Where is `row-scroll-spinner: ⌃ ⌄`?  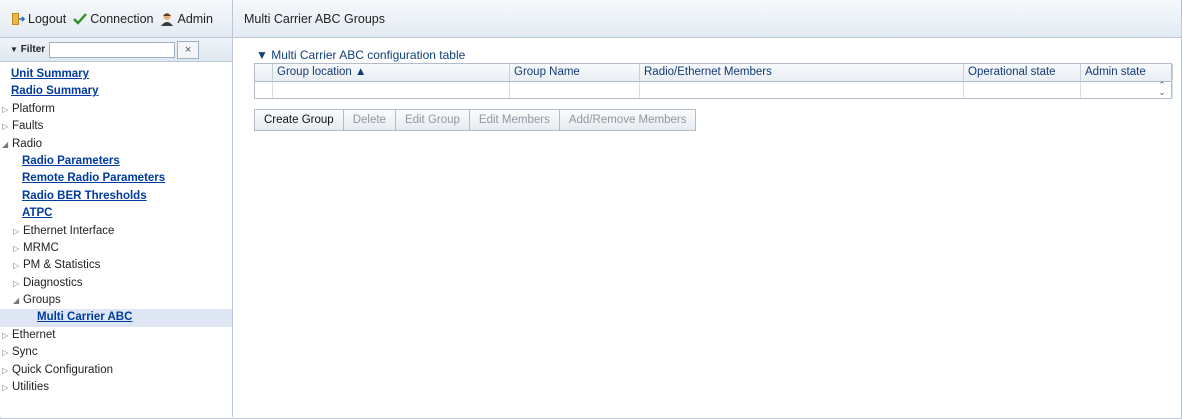 row-scroll-spinner: ⌃ ⌄ is located at coordinates (1162, 89).